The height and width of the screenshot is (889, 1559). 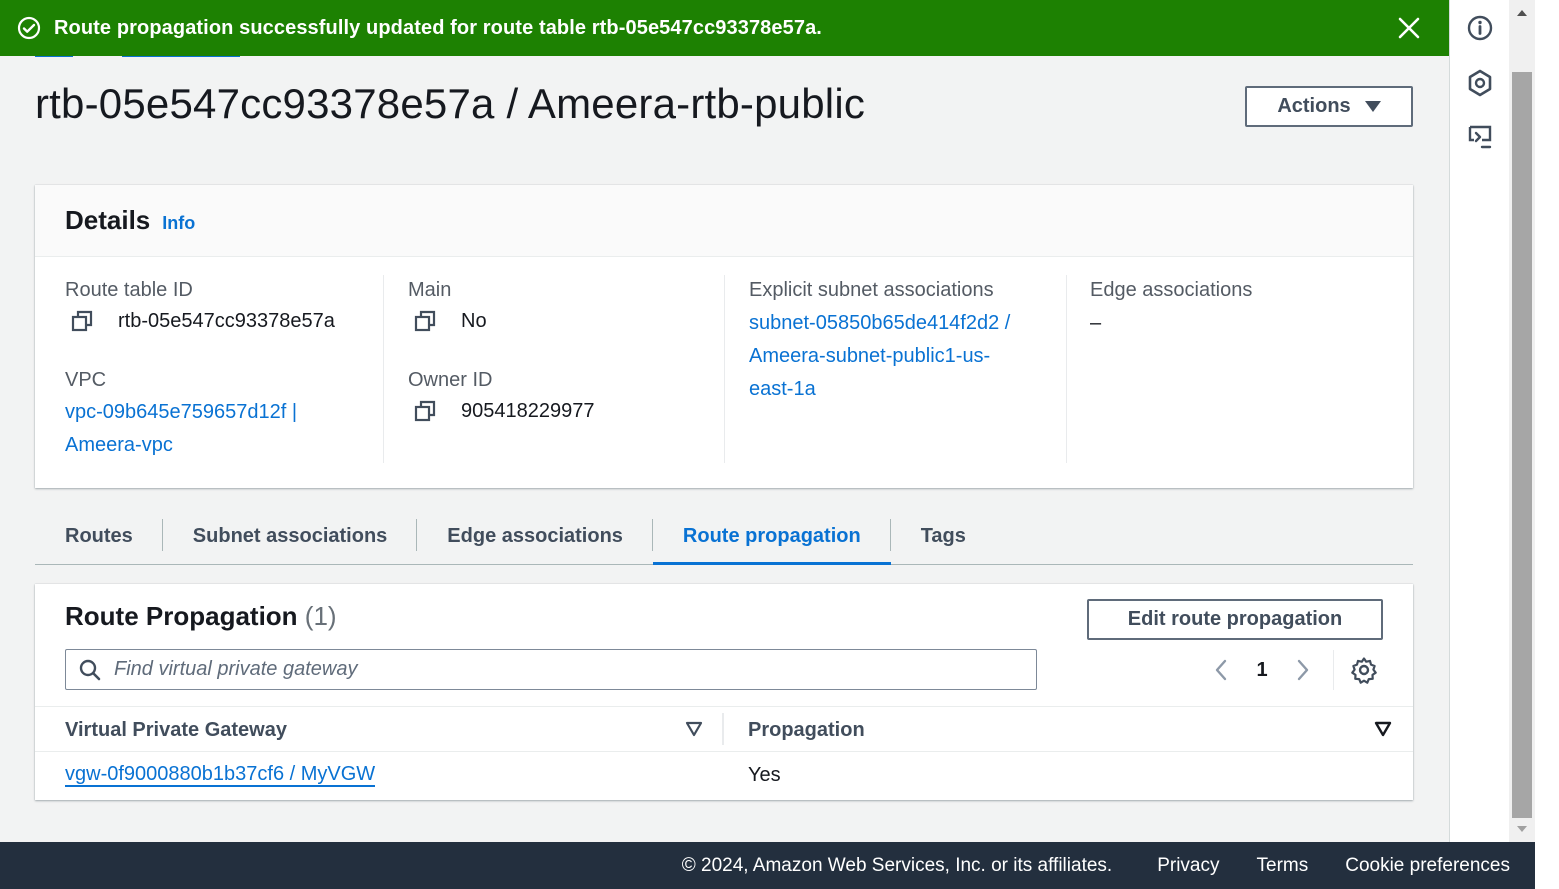 I want to click on column-header-gateway: Virtual Private Gateway, so click(x=176, y=730).